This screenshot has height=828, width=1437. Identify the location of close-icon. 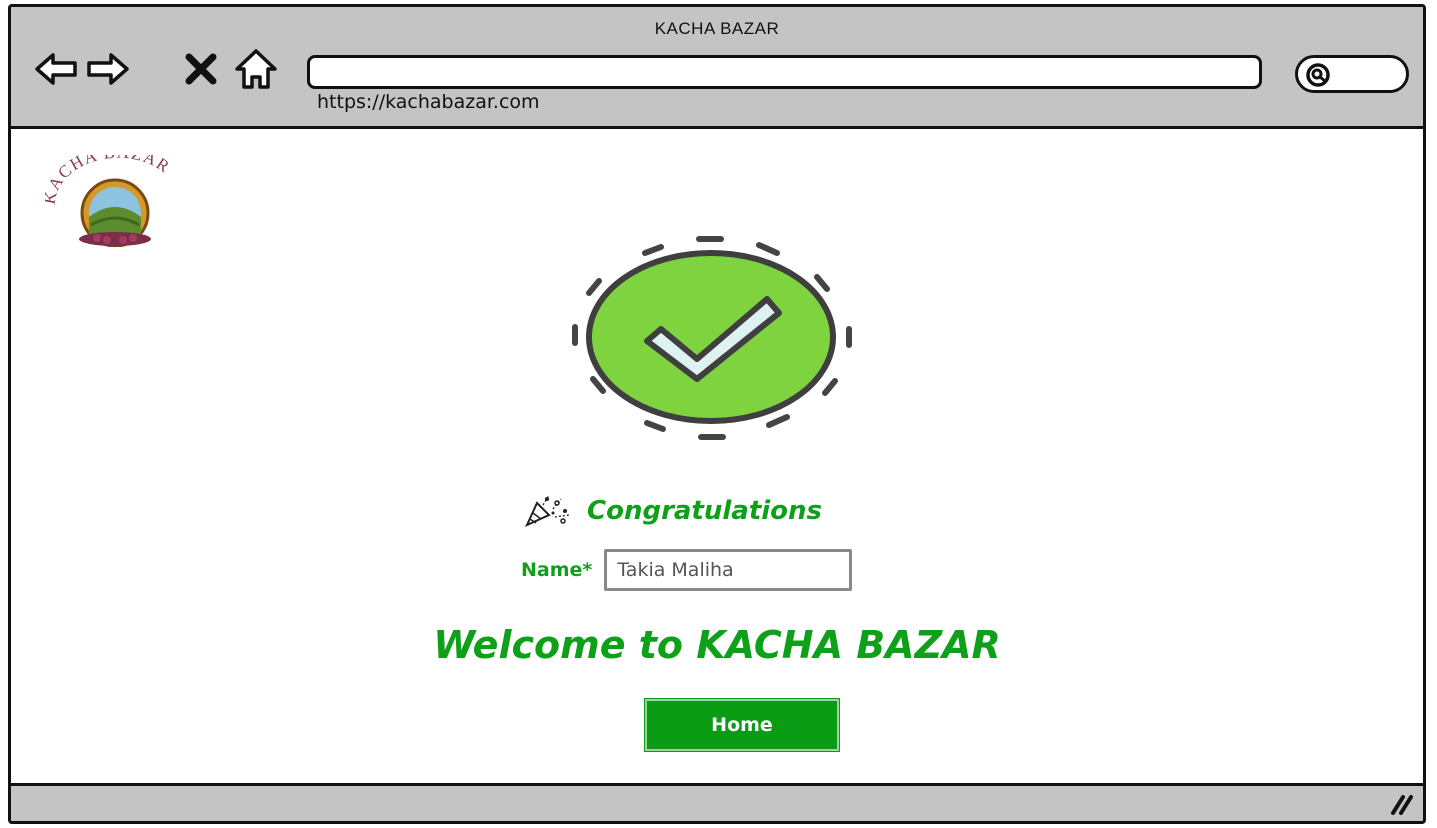
(201, 69).